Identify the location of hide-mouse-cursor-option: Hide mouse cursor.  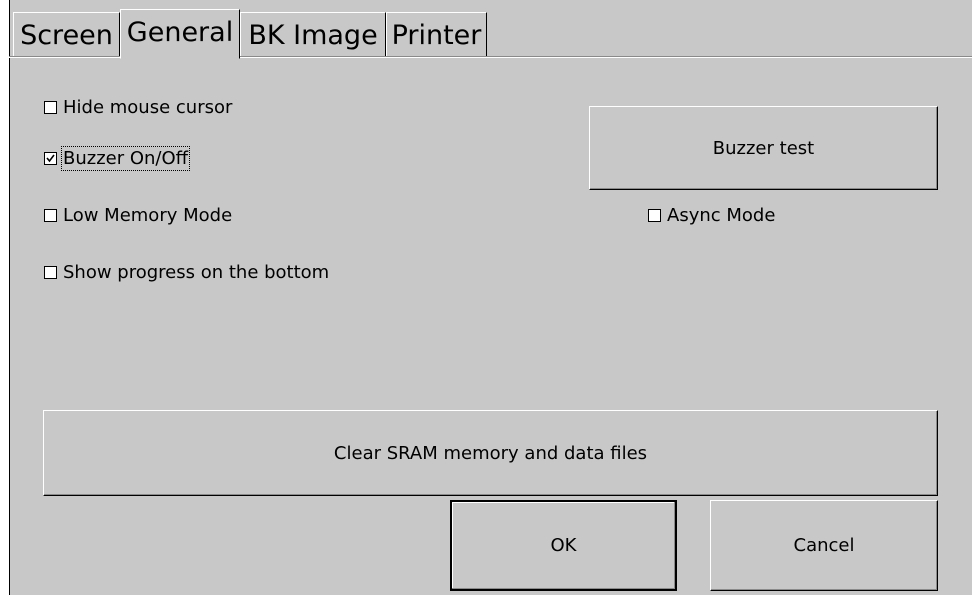
(138, 107).